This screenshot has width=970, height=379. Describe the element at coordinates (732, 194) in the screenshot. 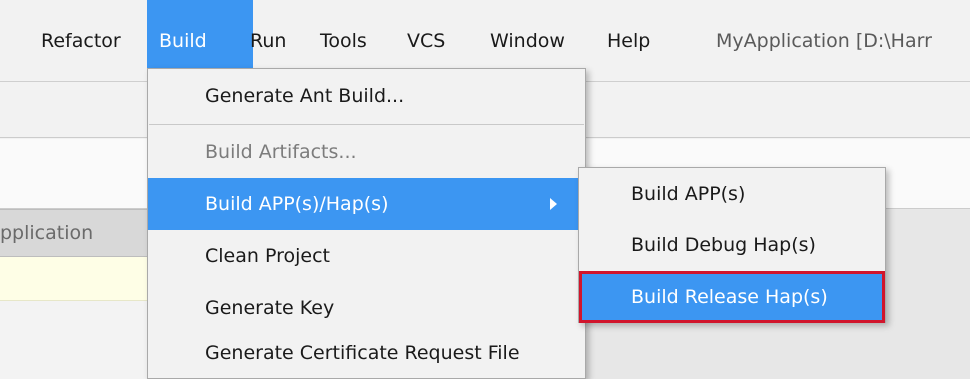

I see `submenu-item-build-app: Build APP(s)` at that location.